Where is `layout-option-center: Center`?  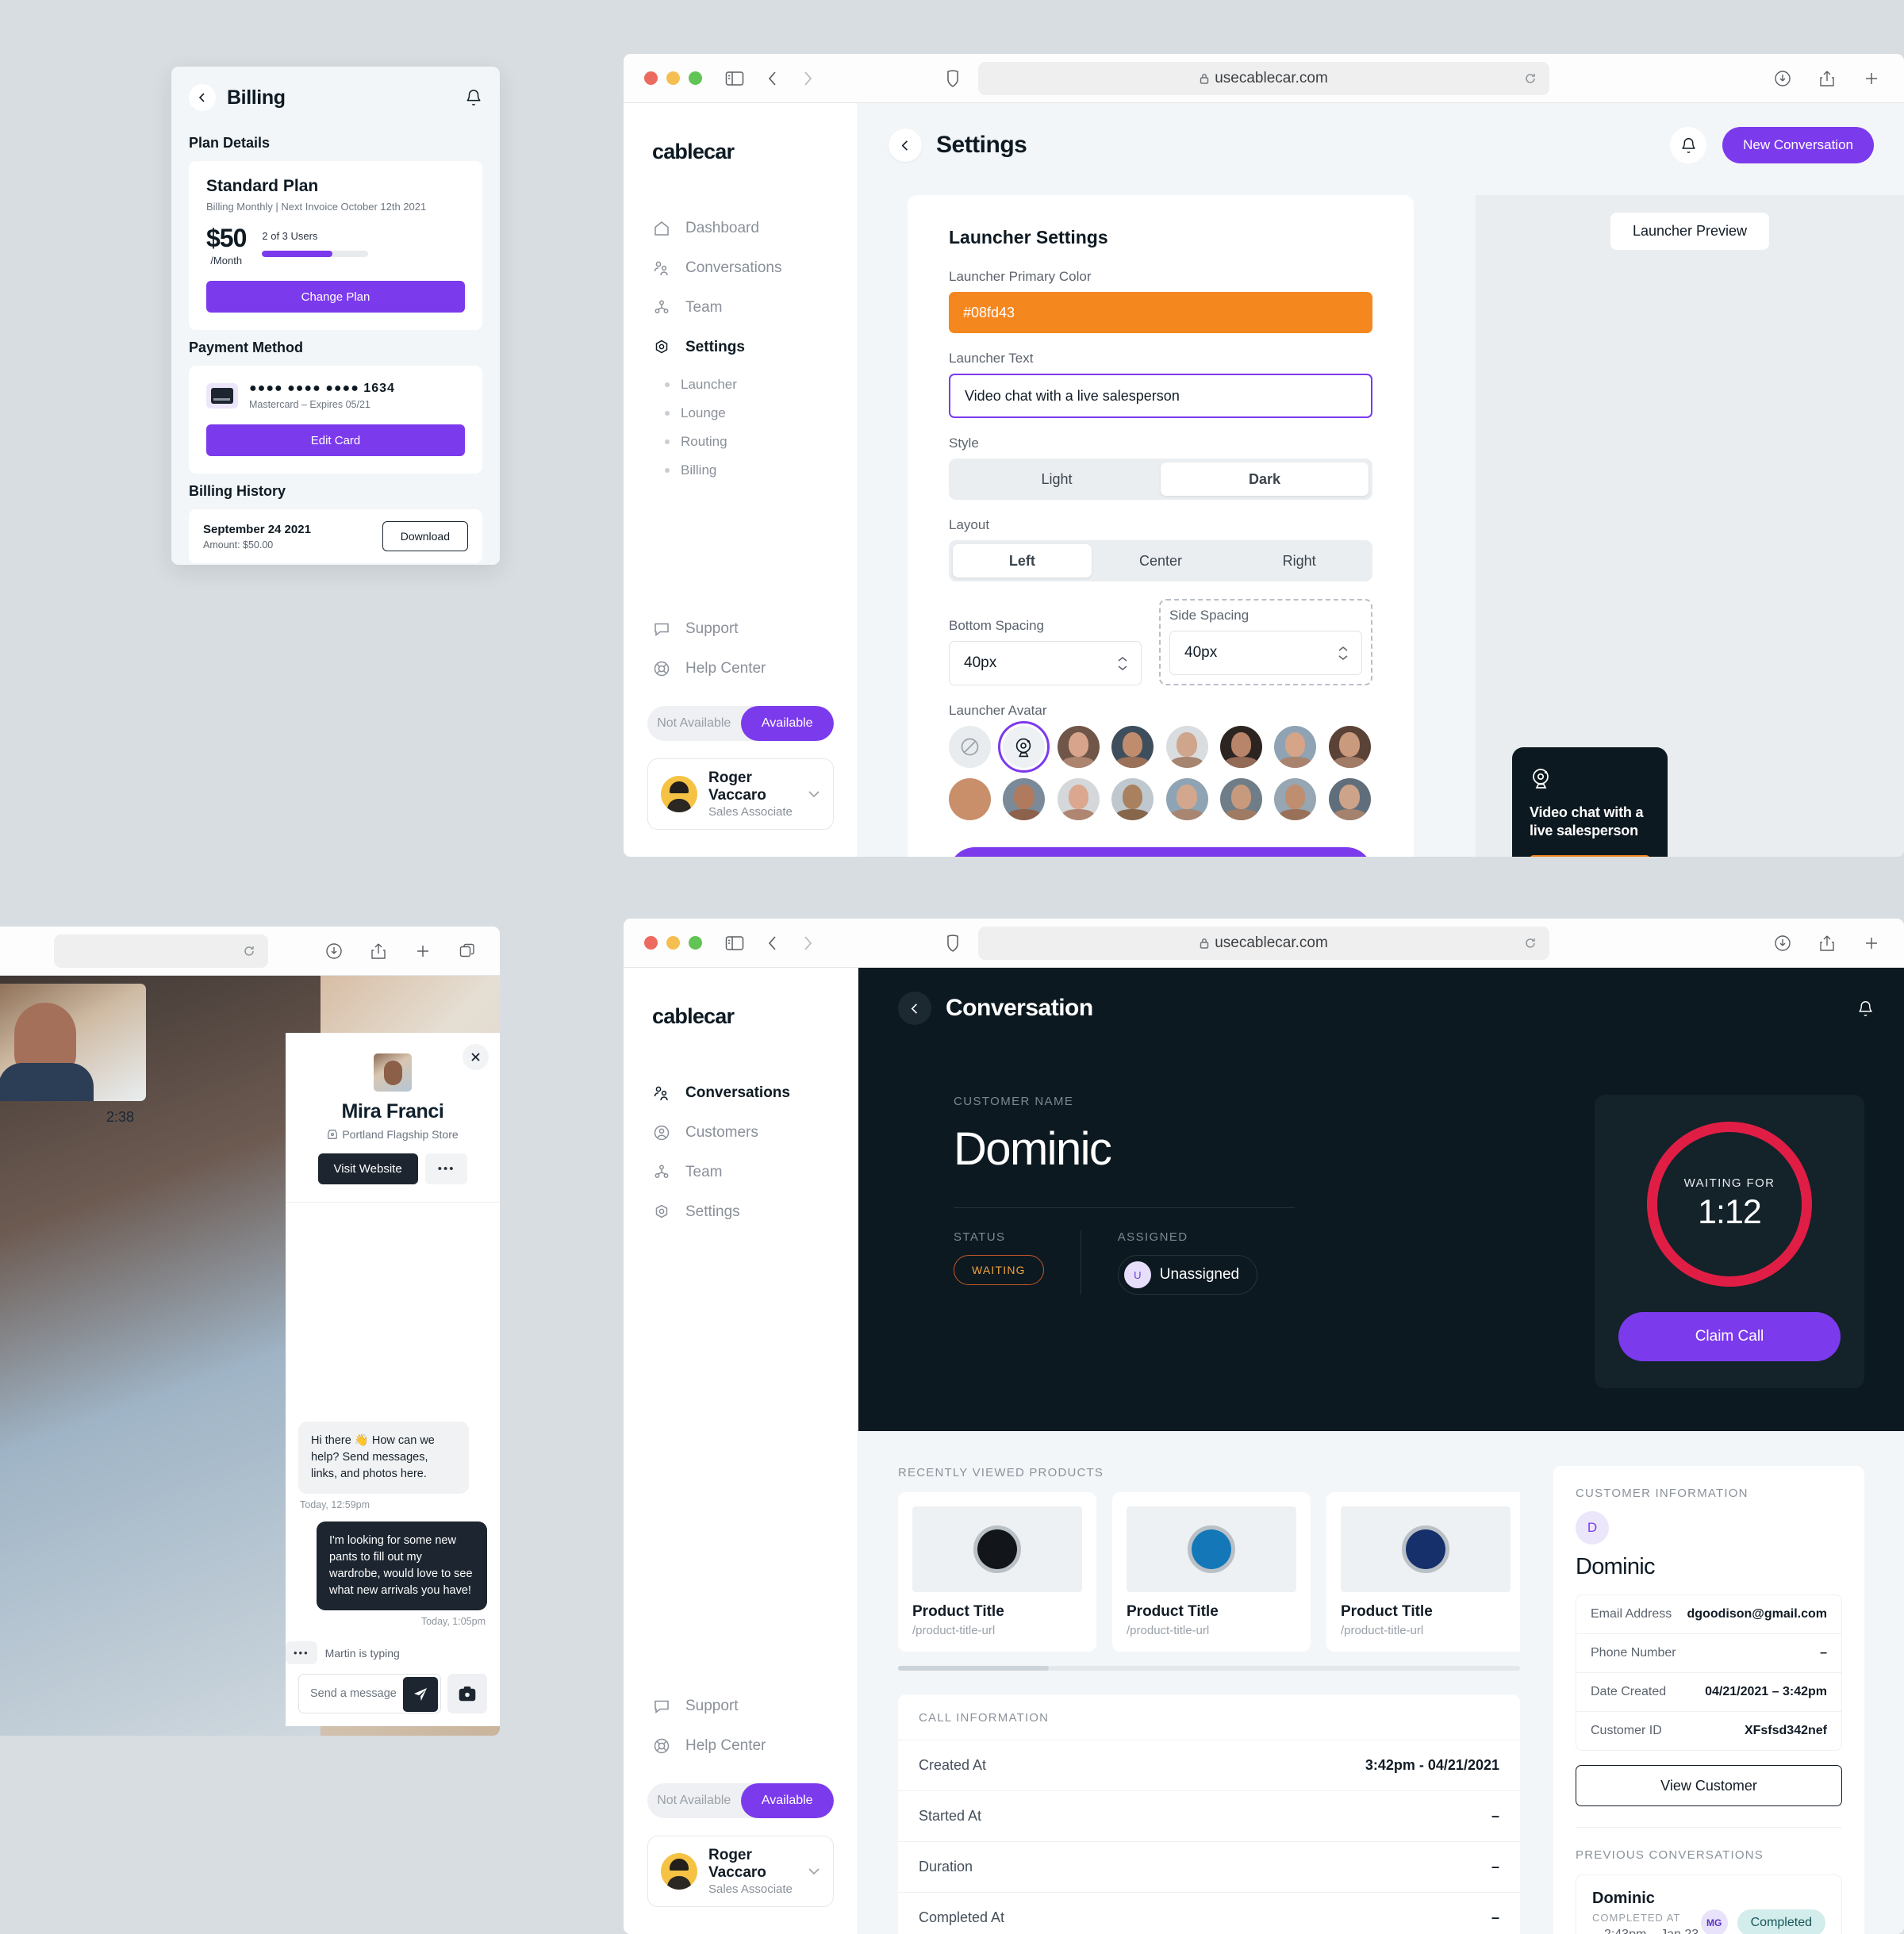 layout-option-center: Center is located at coordinates (1161, 561).